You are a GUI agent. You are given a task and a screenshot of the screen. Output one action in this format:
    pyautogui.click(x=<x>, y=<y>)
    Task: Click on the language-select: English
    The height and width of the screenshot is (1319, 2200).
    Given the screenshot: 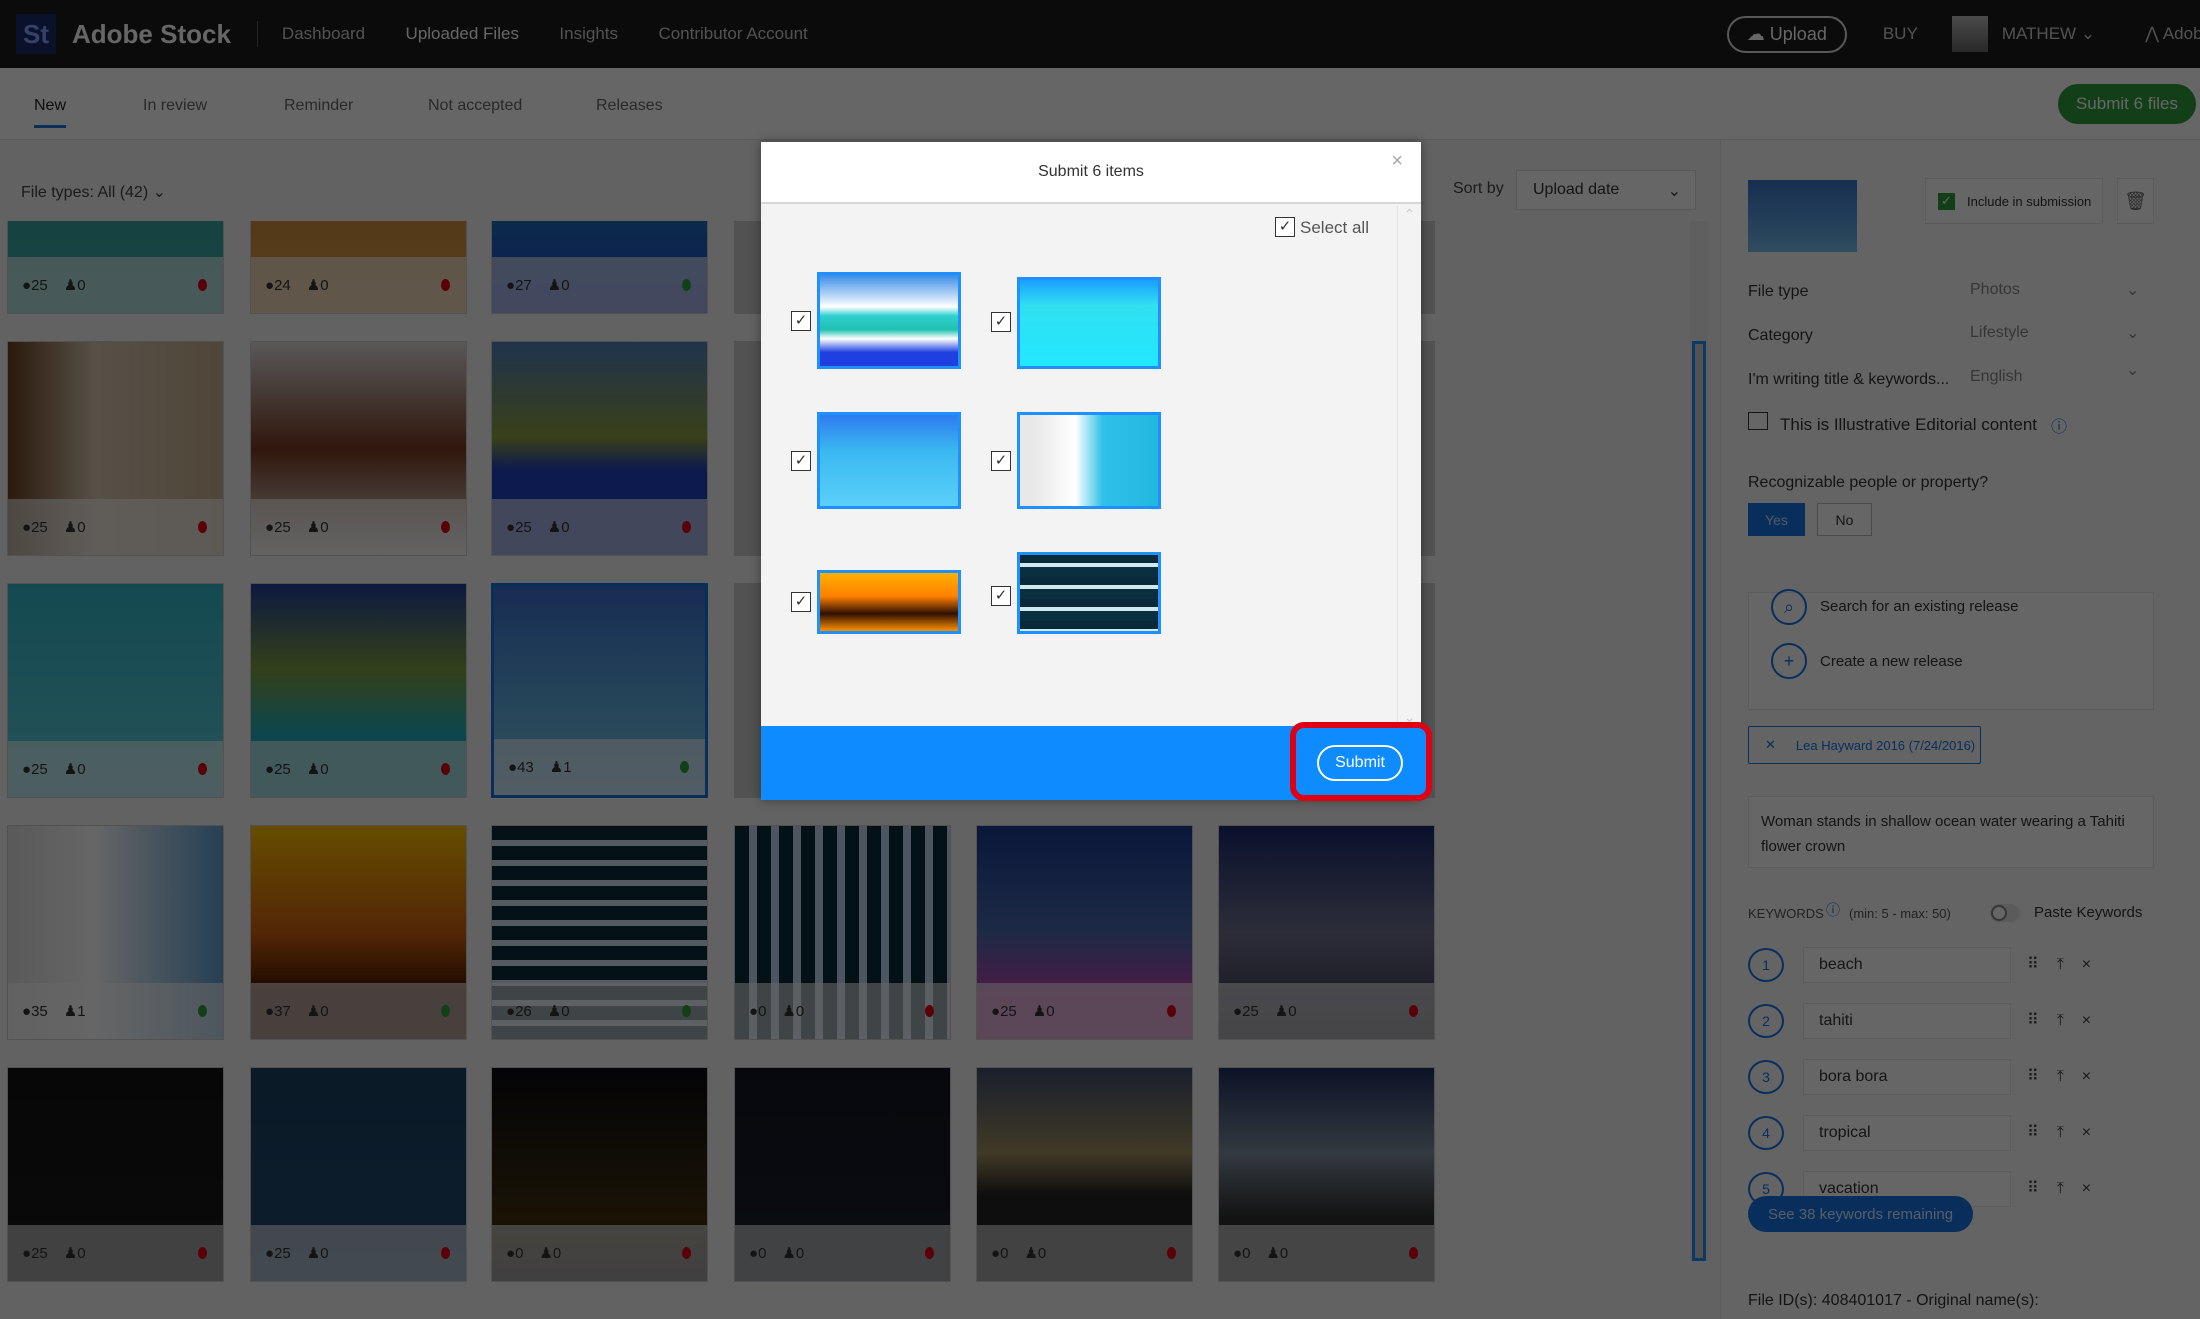 What is the action you would take?
    pyautogui.click(x=1996, y=377)
    